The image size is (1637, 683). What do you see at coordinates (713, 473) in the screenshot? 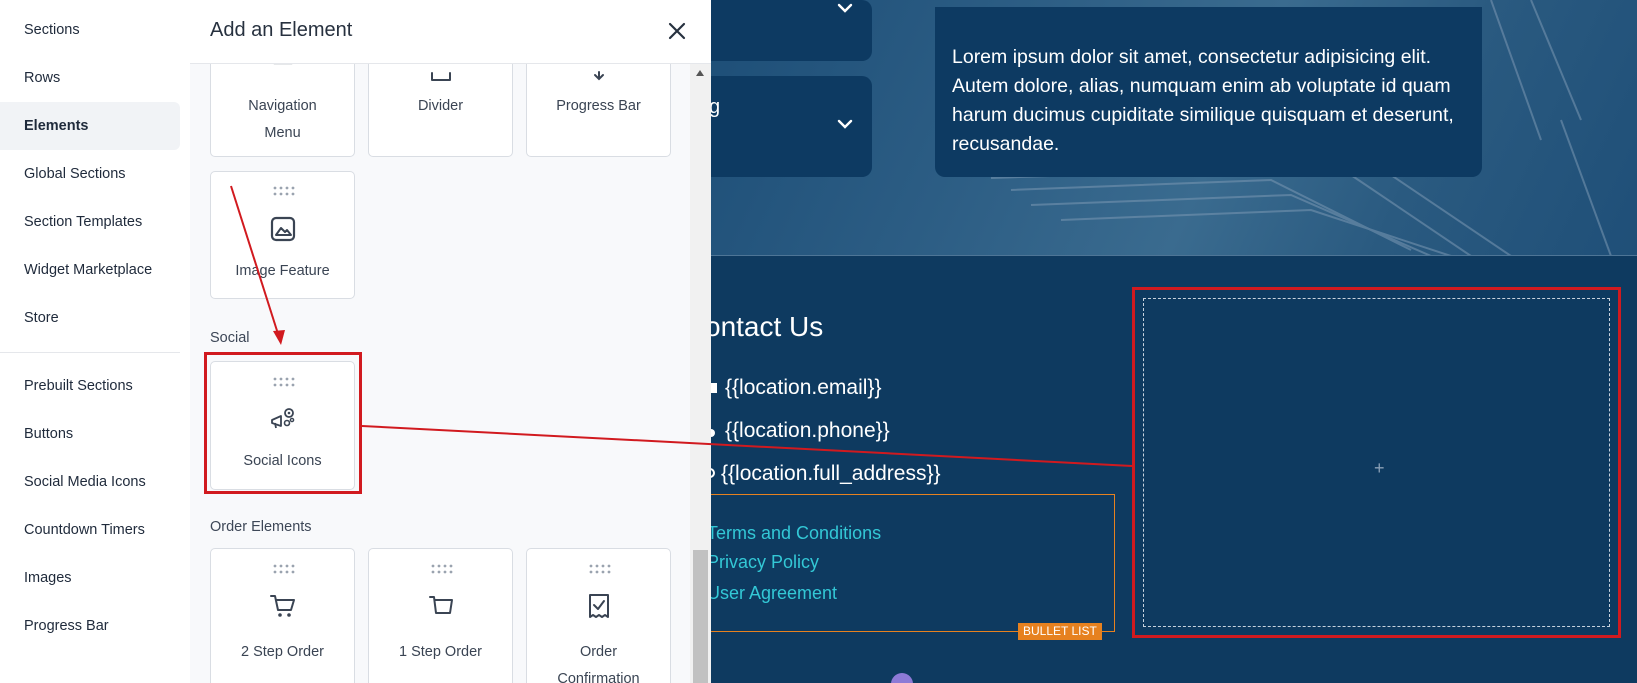
I see `location-pin-icon` at bounding box center [713, 473].